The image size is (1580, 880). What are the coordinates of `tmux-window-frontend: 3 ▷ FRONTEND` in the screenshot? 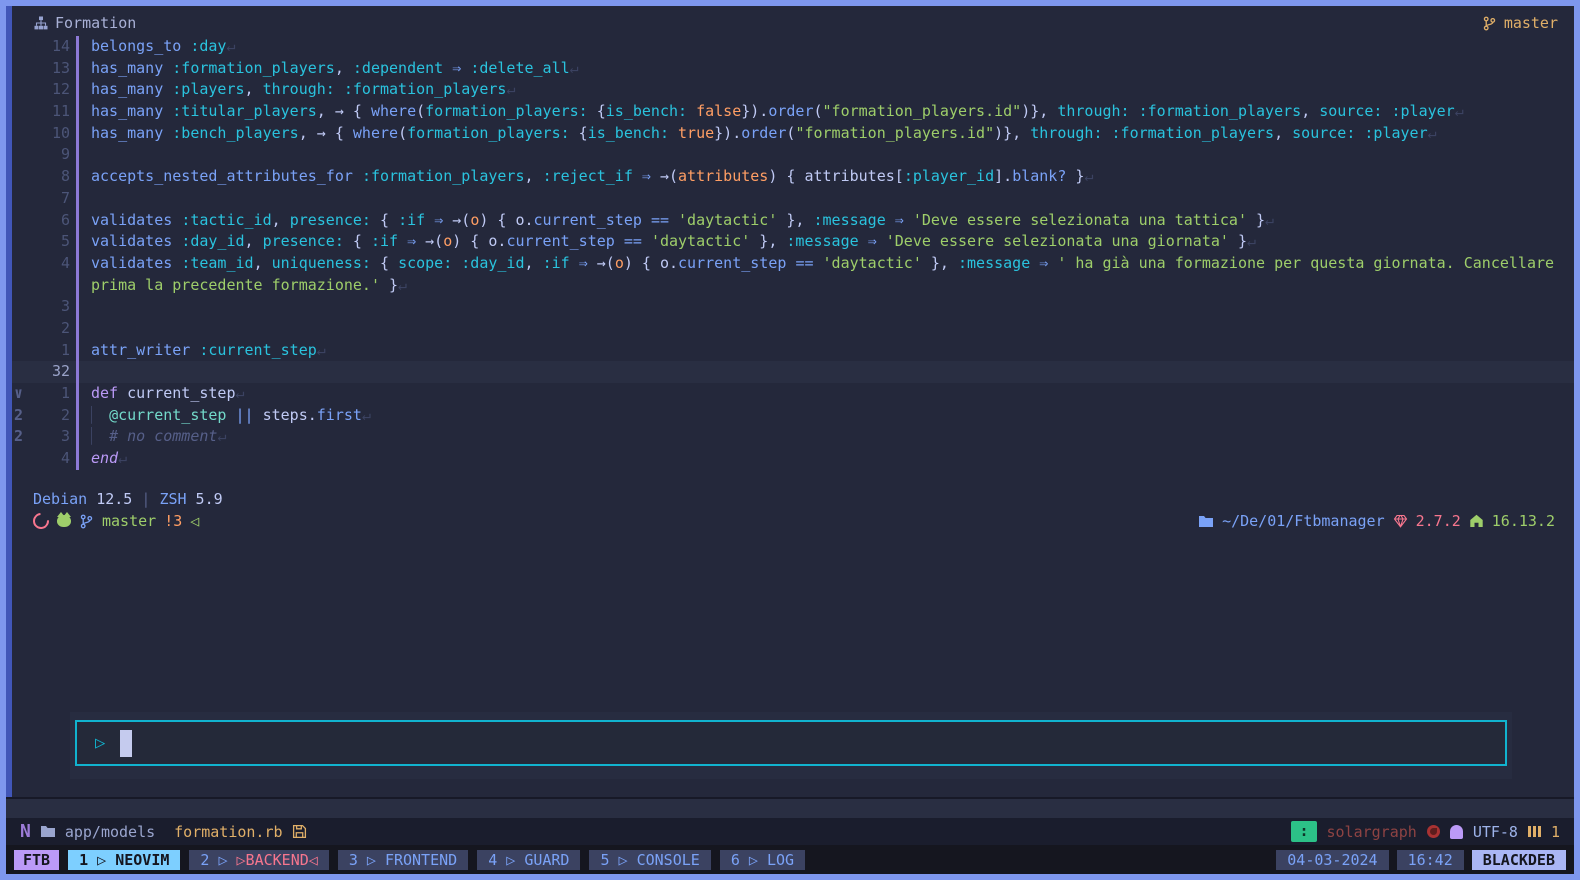 It's located at (403, 859).